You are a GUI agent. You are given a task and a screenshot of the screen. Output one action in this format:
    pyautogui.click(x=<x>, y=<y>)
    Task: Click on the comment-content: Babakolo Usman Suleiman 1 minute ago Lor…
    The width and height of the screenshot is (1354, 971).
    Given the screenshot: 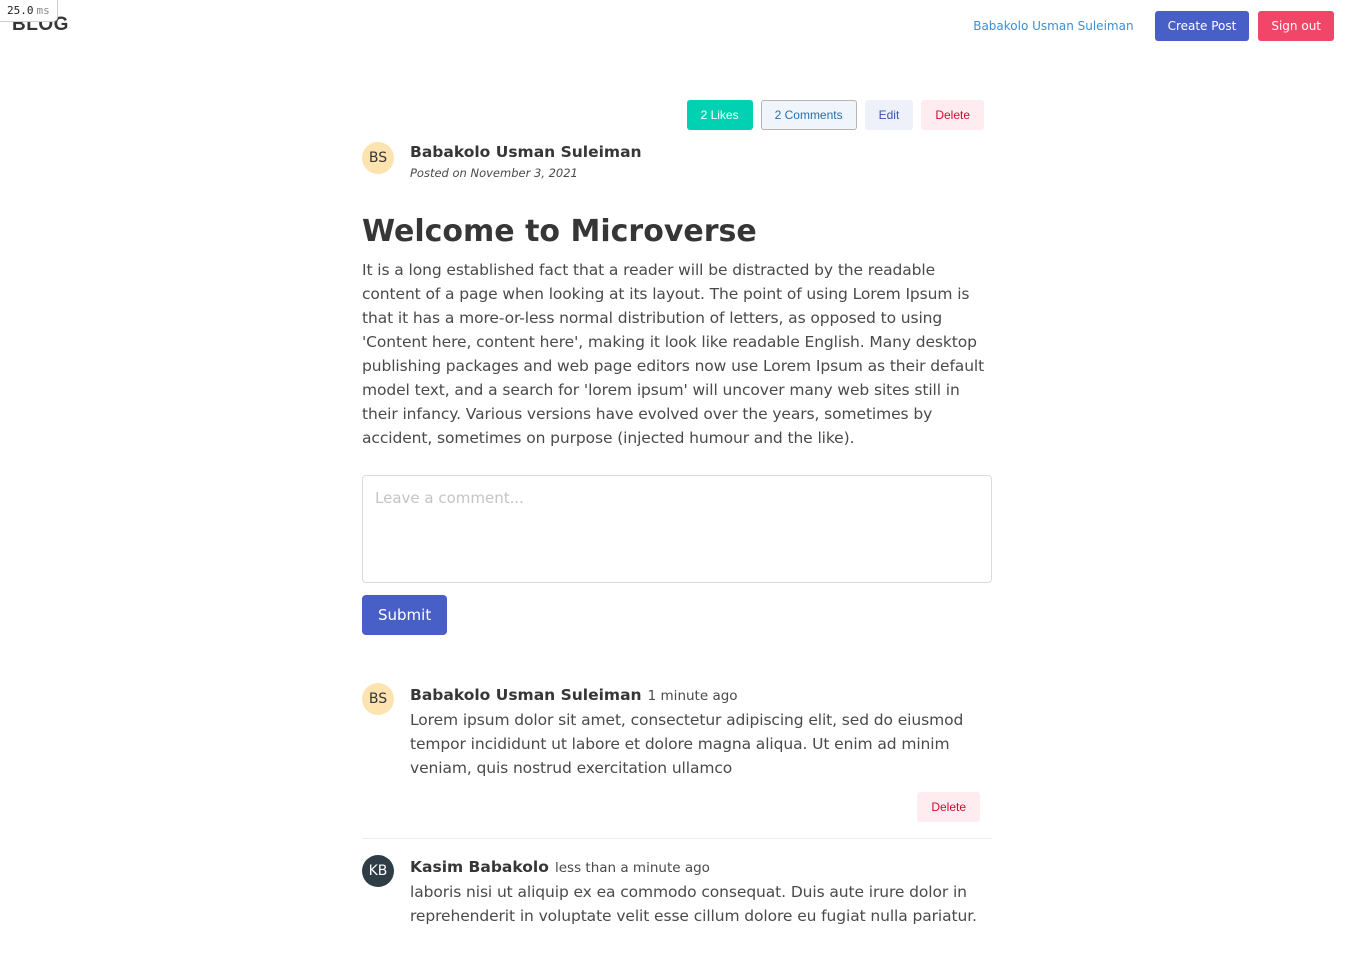 What is the action you would take?
    pyautogui.click(x=701, y=752)
    